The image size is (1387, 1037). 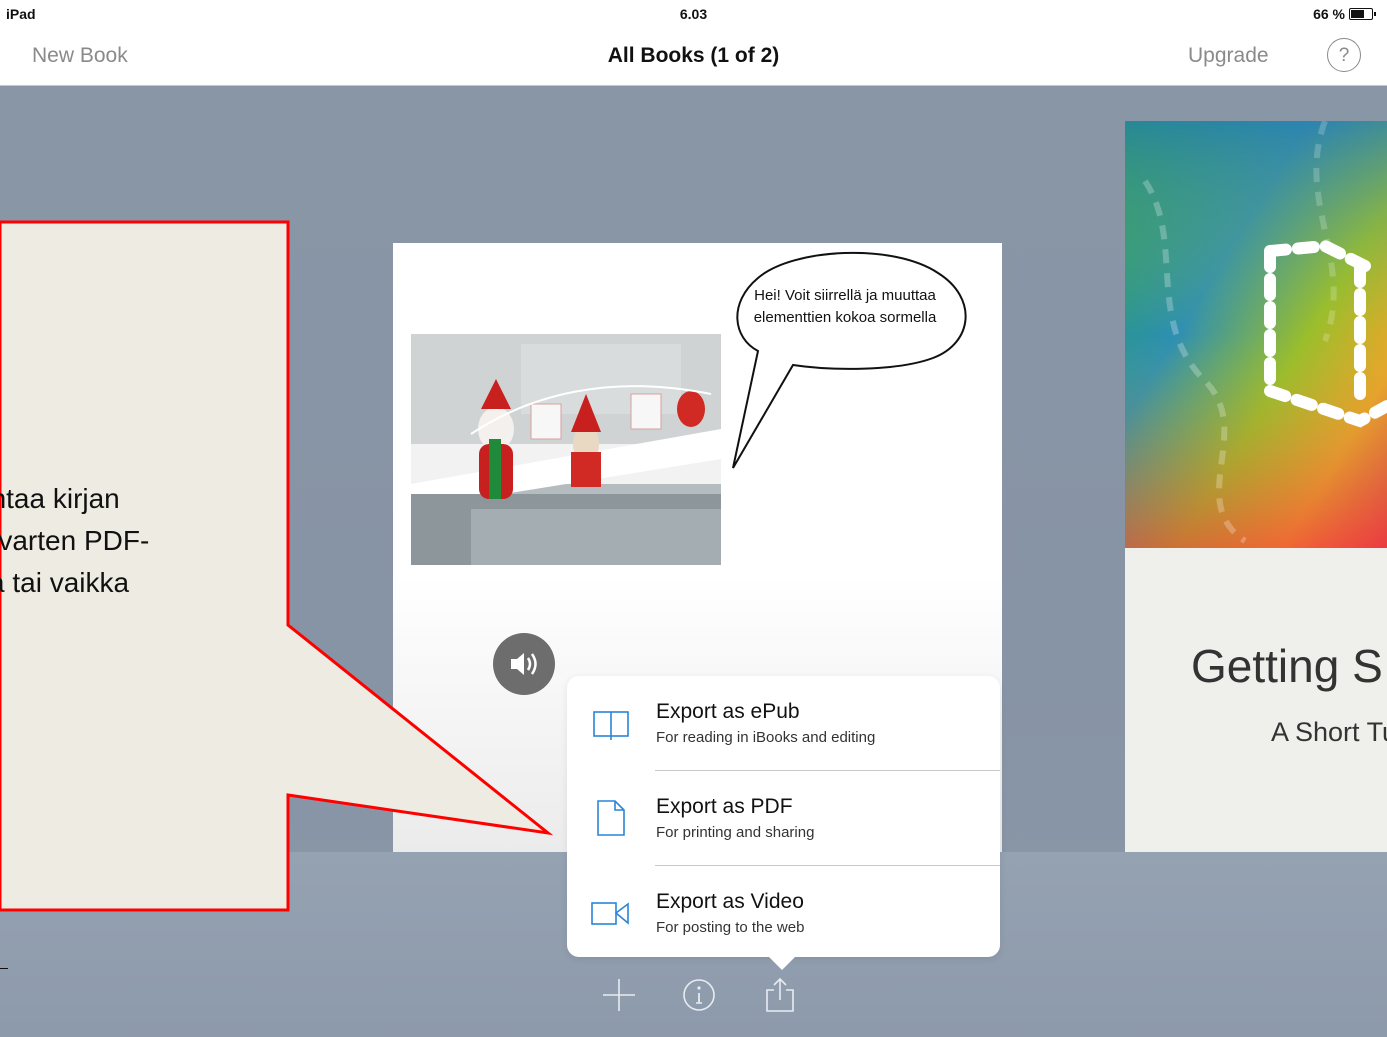 I want to click on callout-text: entaa kirjan a varten PDF- sa tai vaikka, so click(x=140, y=541).